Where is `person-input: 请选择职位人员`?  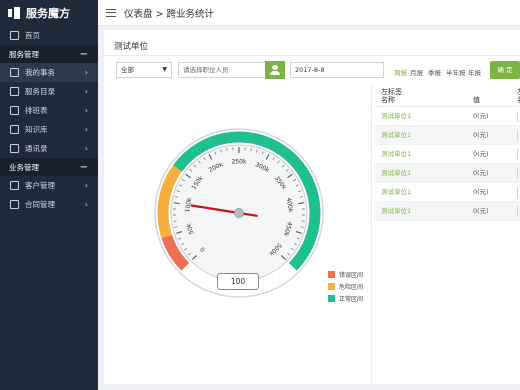 person-input: 请选择职位人员 is located at coordinates (222, 70).